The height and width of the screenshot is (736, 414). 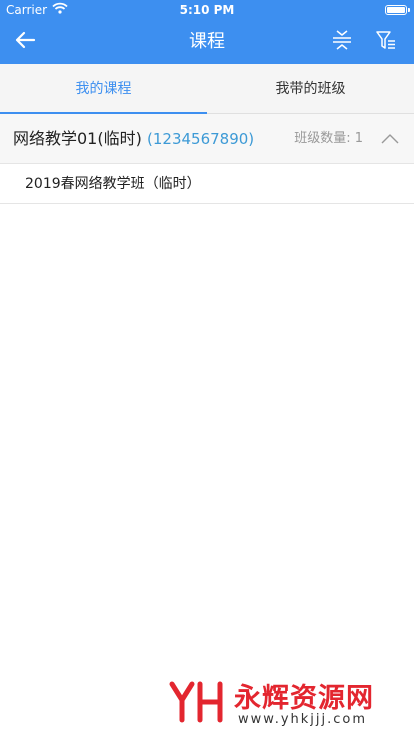 What do you see at coordinates (113, 184) in the screenshot?
I see `class-name: 2019春网络教学班（临时）` at bounding box center [113, 184].